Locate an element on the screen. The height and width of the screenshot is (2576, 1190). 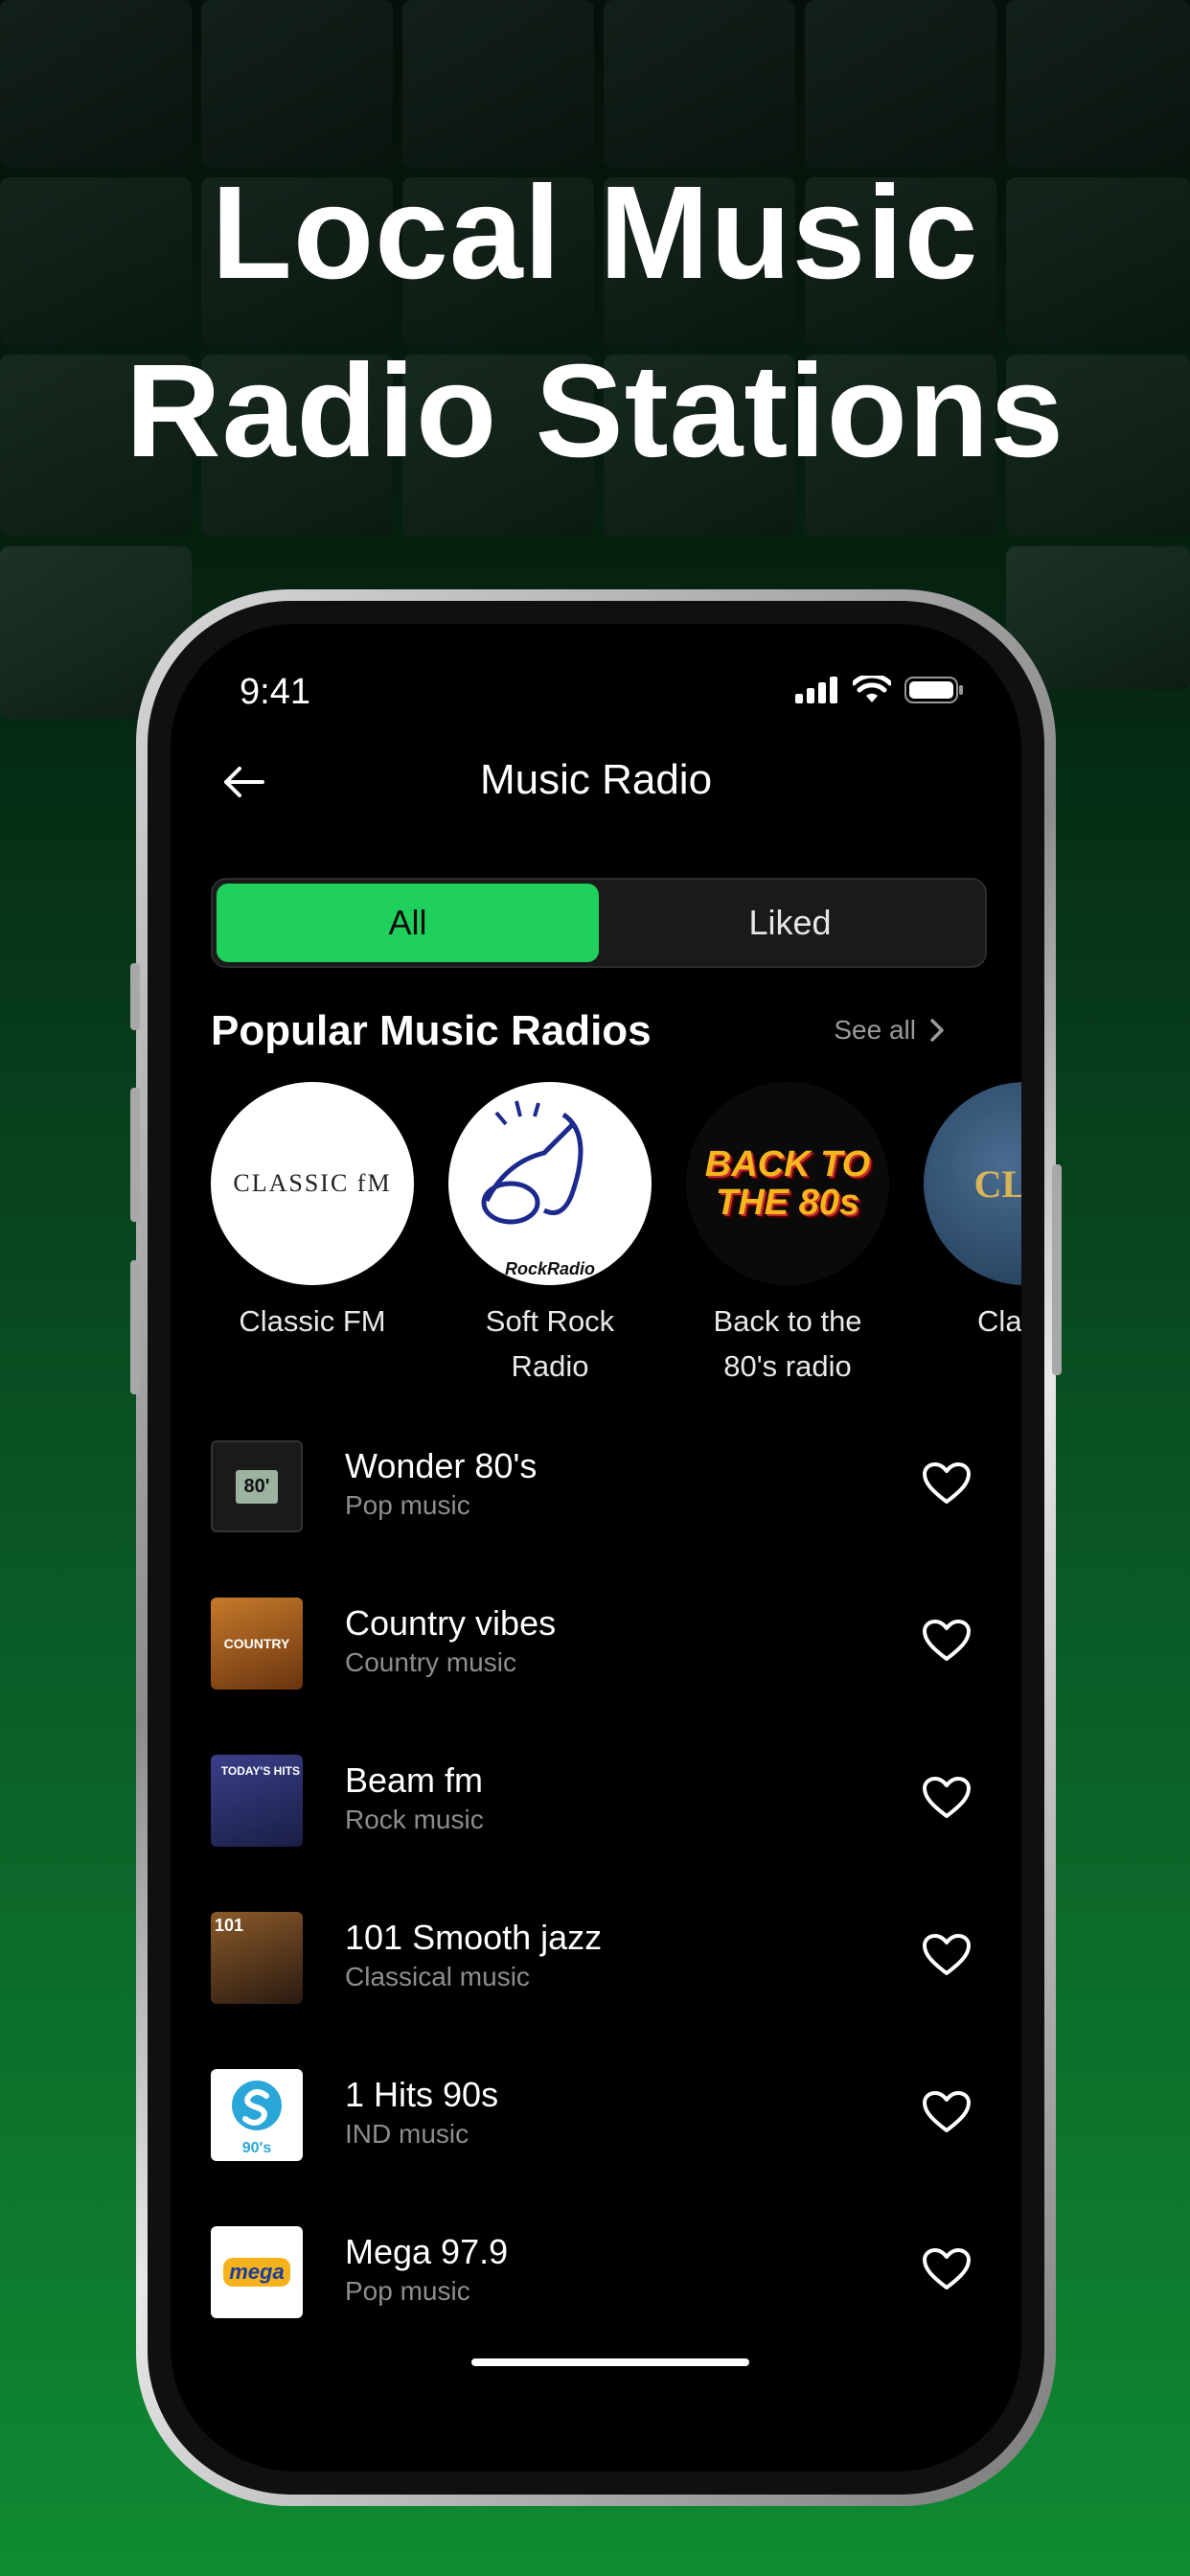
popular-item-classic-fm: CLASSIC fM Classic FM is located at coordinates (312, 1213).